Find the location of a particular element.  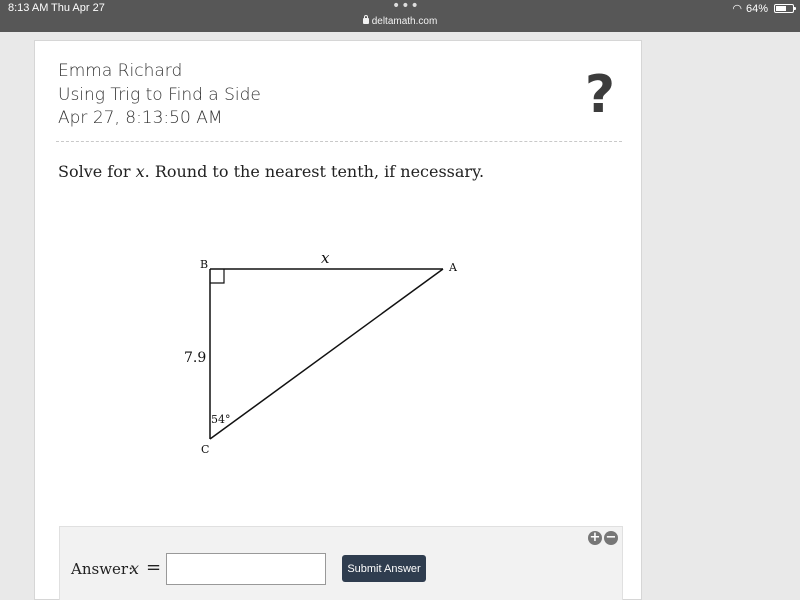

url-text: deltamath.com is located at coordinates (404, 21).